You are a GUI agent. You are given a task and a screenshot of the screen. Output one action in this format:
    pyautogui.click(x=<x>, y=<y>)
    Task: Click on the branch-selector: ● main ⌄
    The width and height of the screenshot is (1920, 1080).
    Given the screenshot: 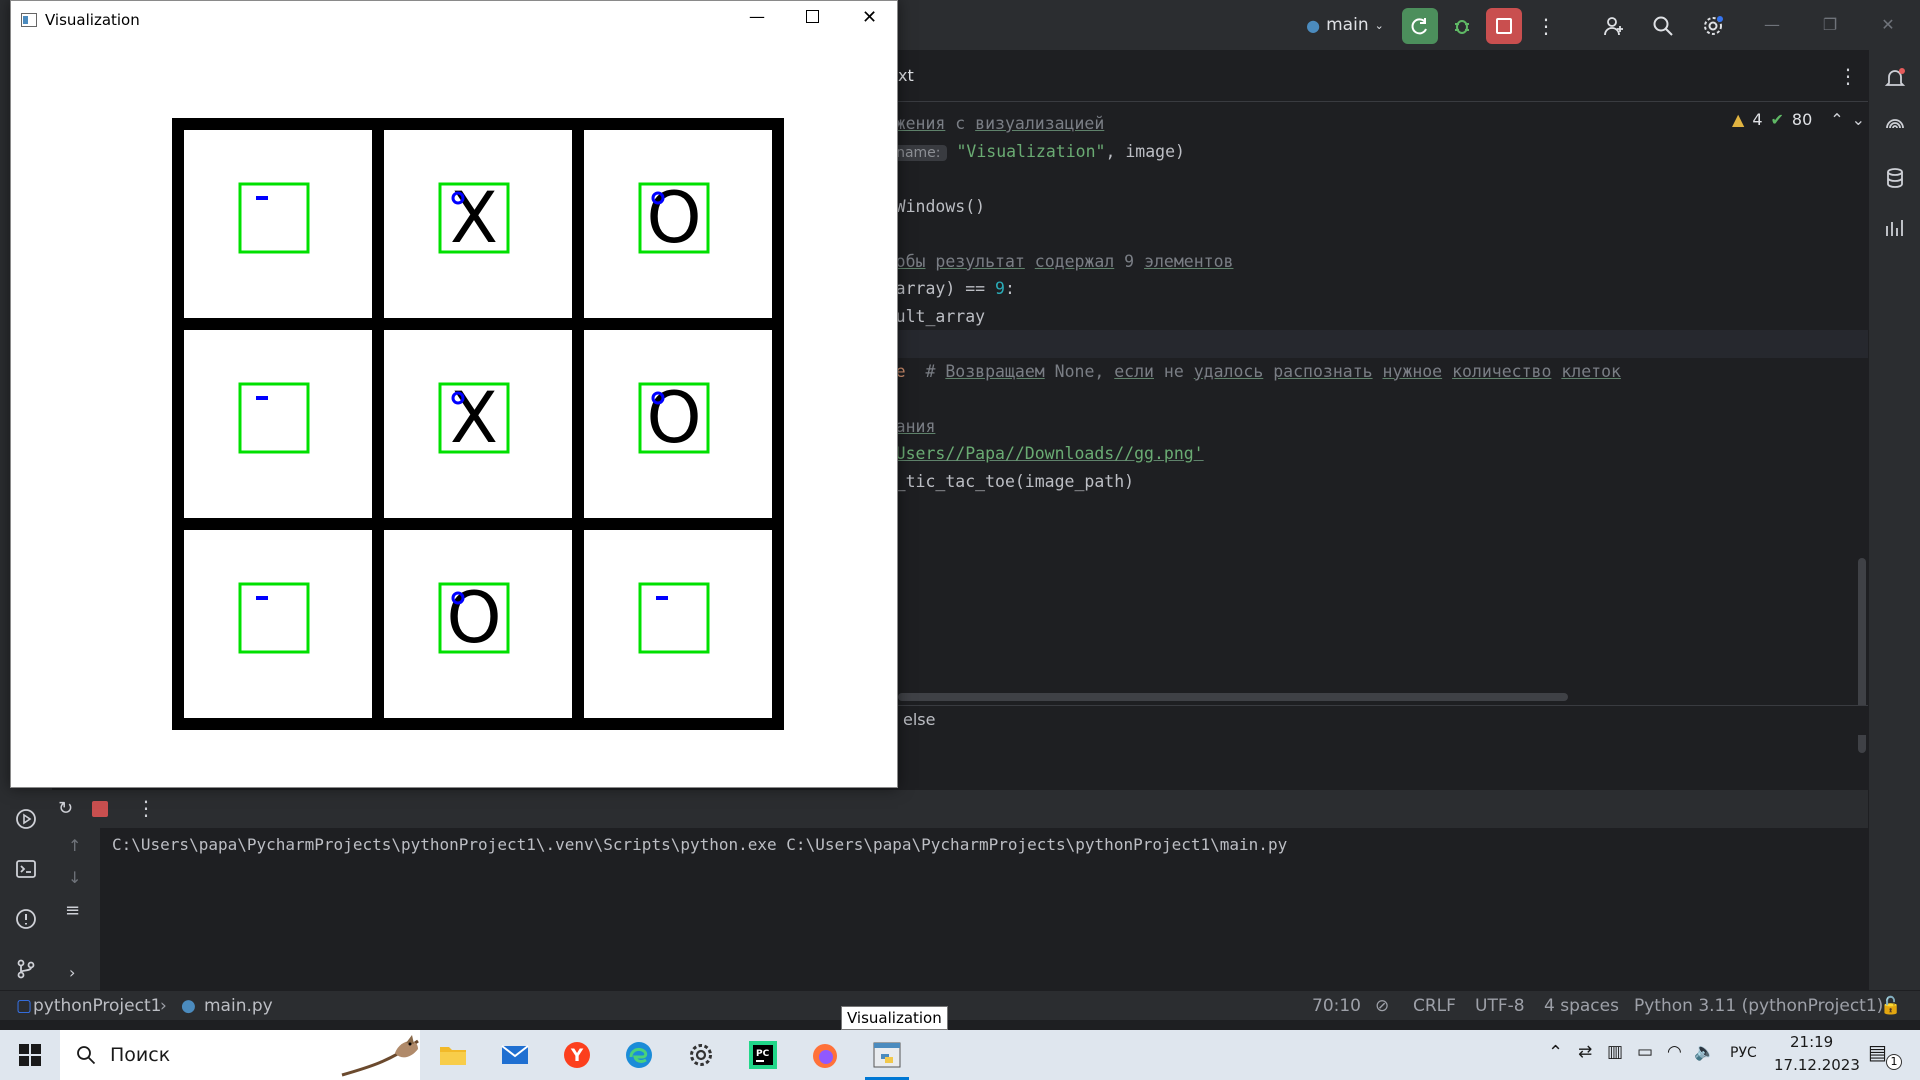 What is the action you would take?
    pyautogui.click(x=1345, y=25)
    